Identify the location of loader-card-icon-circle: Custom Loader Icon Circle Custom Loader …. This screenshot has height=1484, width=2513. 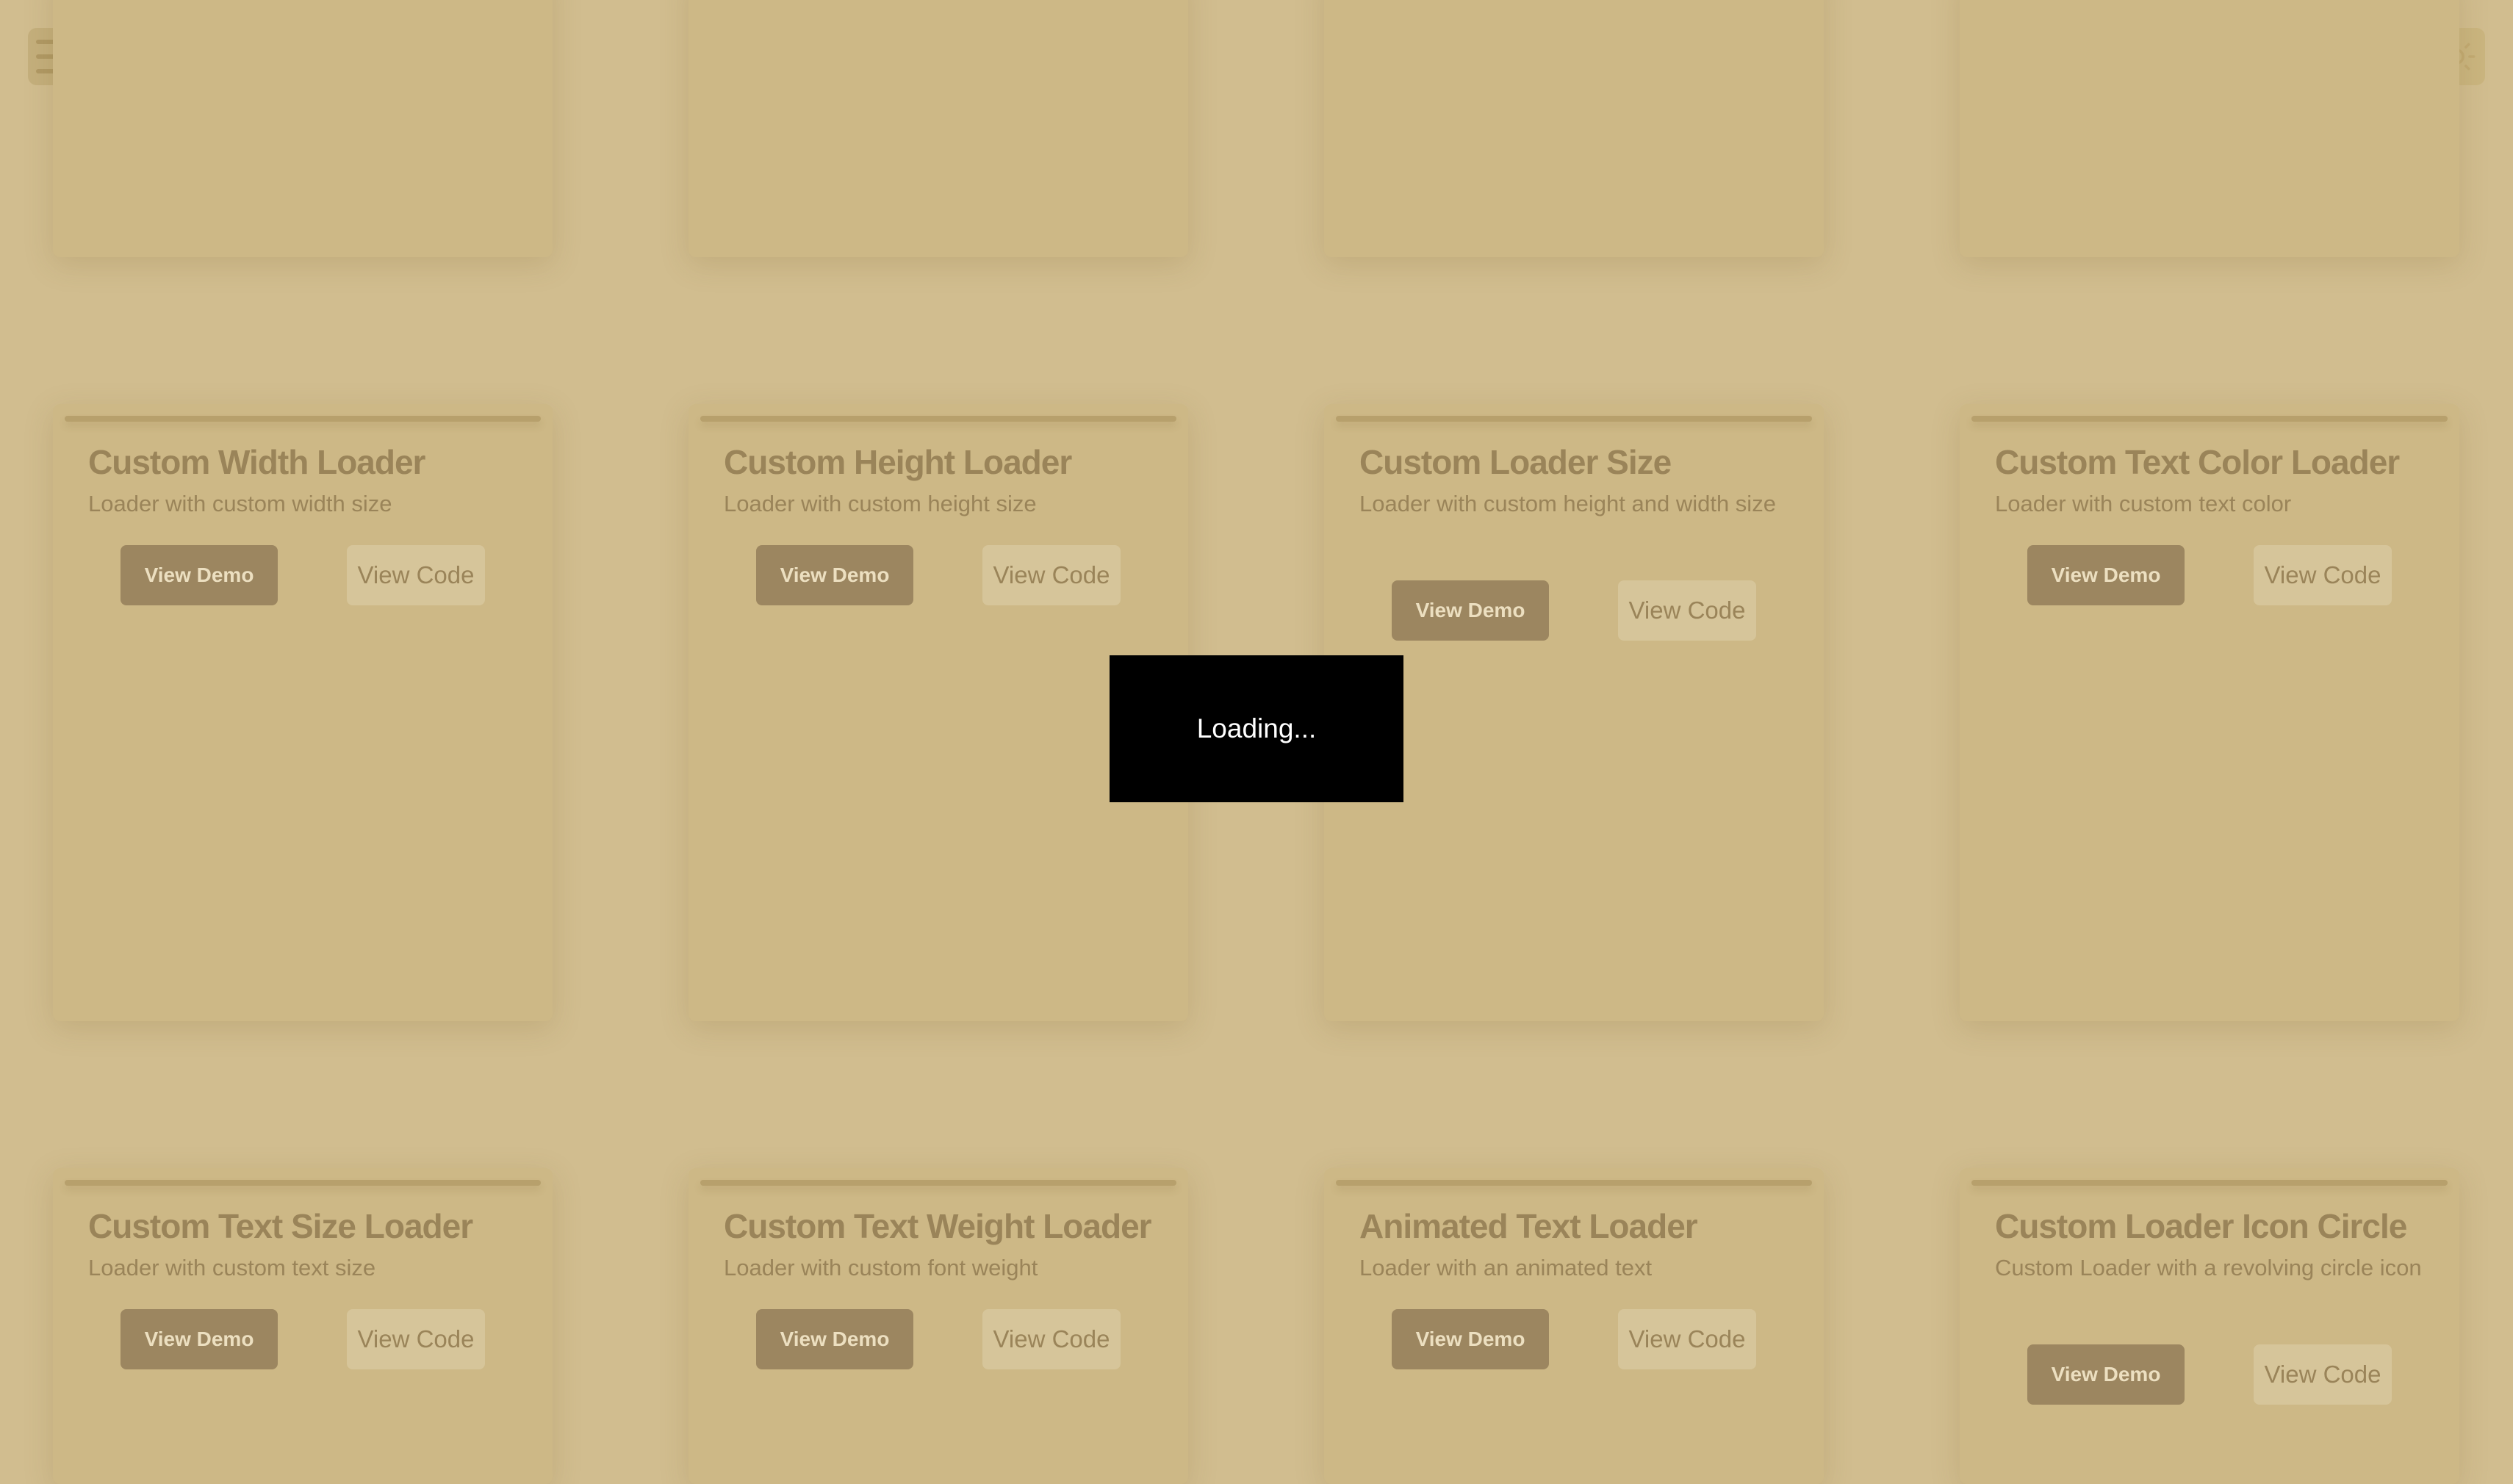
(2209, 1326).